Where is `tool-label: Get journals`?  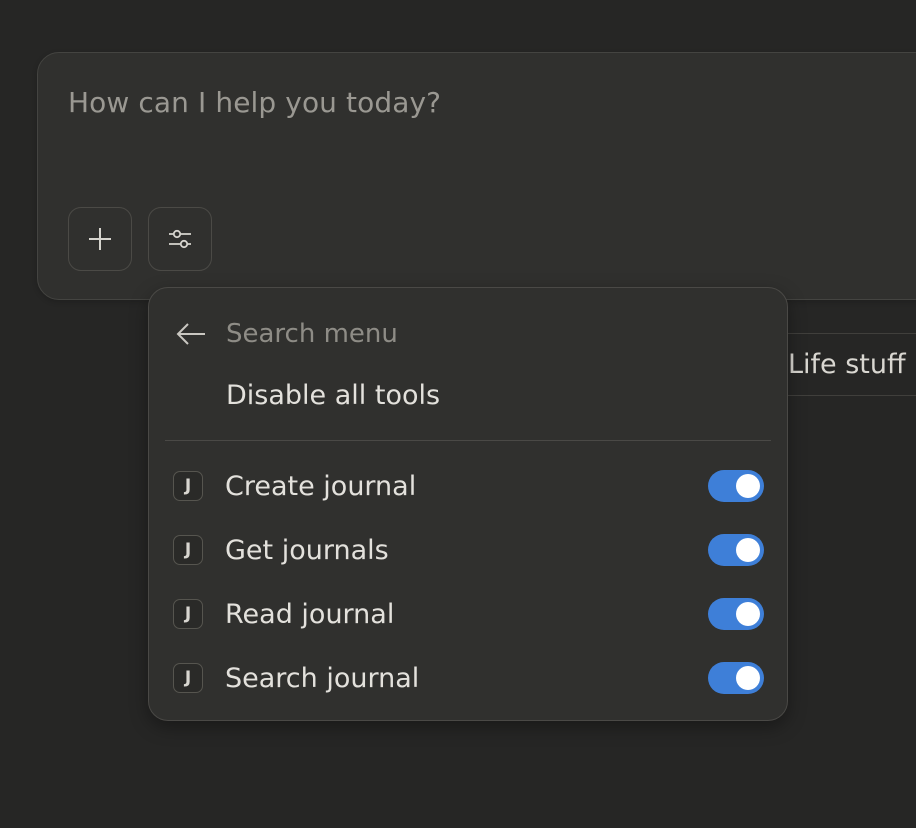
tool-label: Get journals is located at coordinates (307, 550).